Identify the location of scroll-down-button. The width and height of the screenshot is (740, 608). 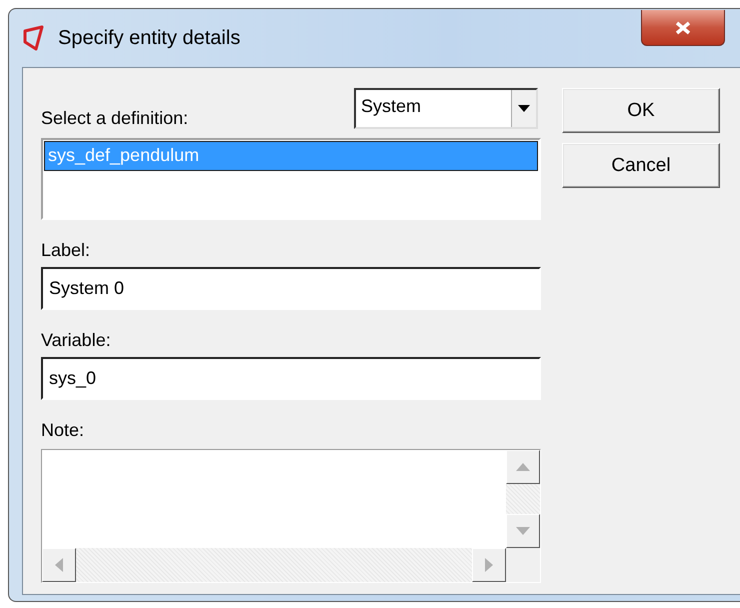
(523, 531).